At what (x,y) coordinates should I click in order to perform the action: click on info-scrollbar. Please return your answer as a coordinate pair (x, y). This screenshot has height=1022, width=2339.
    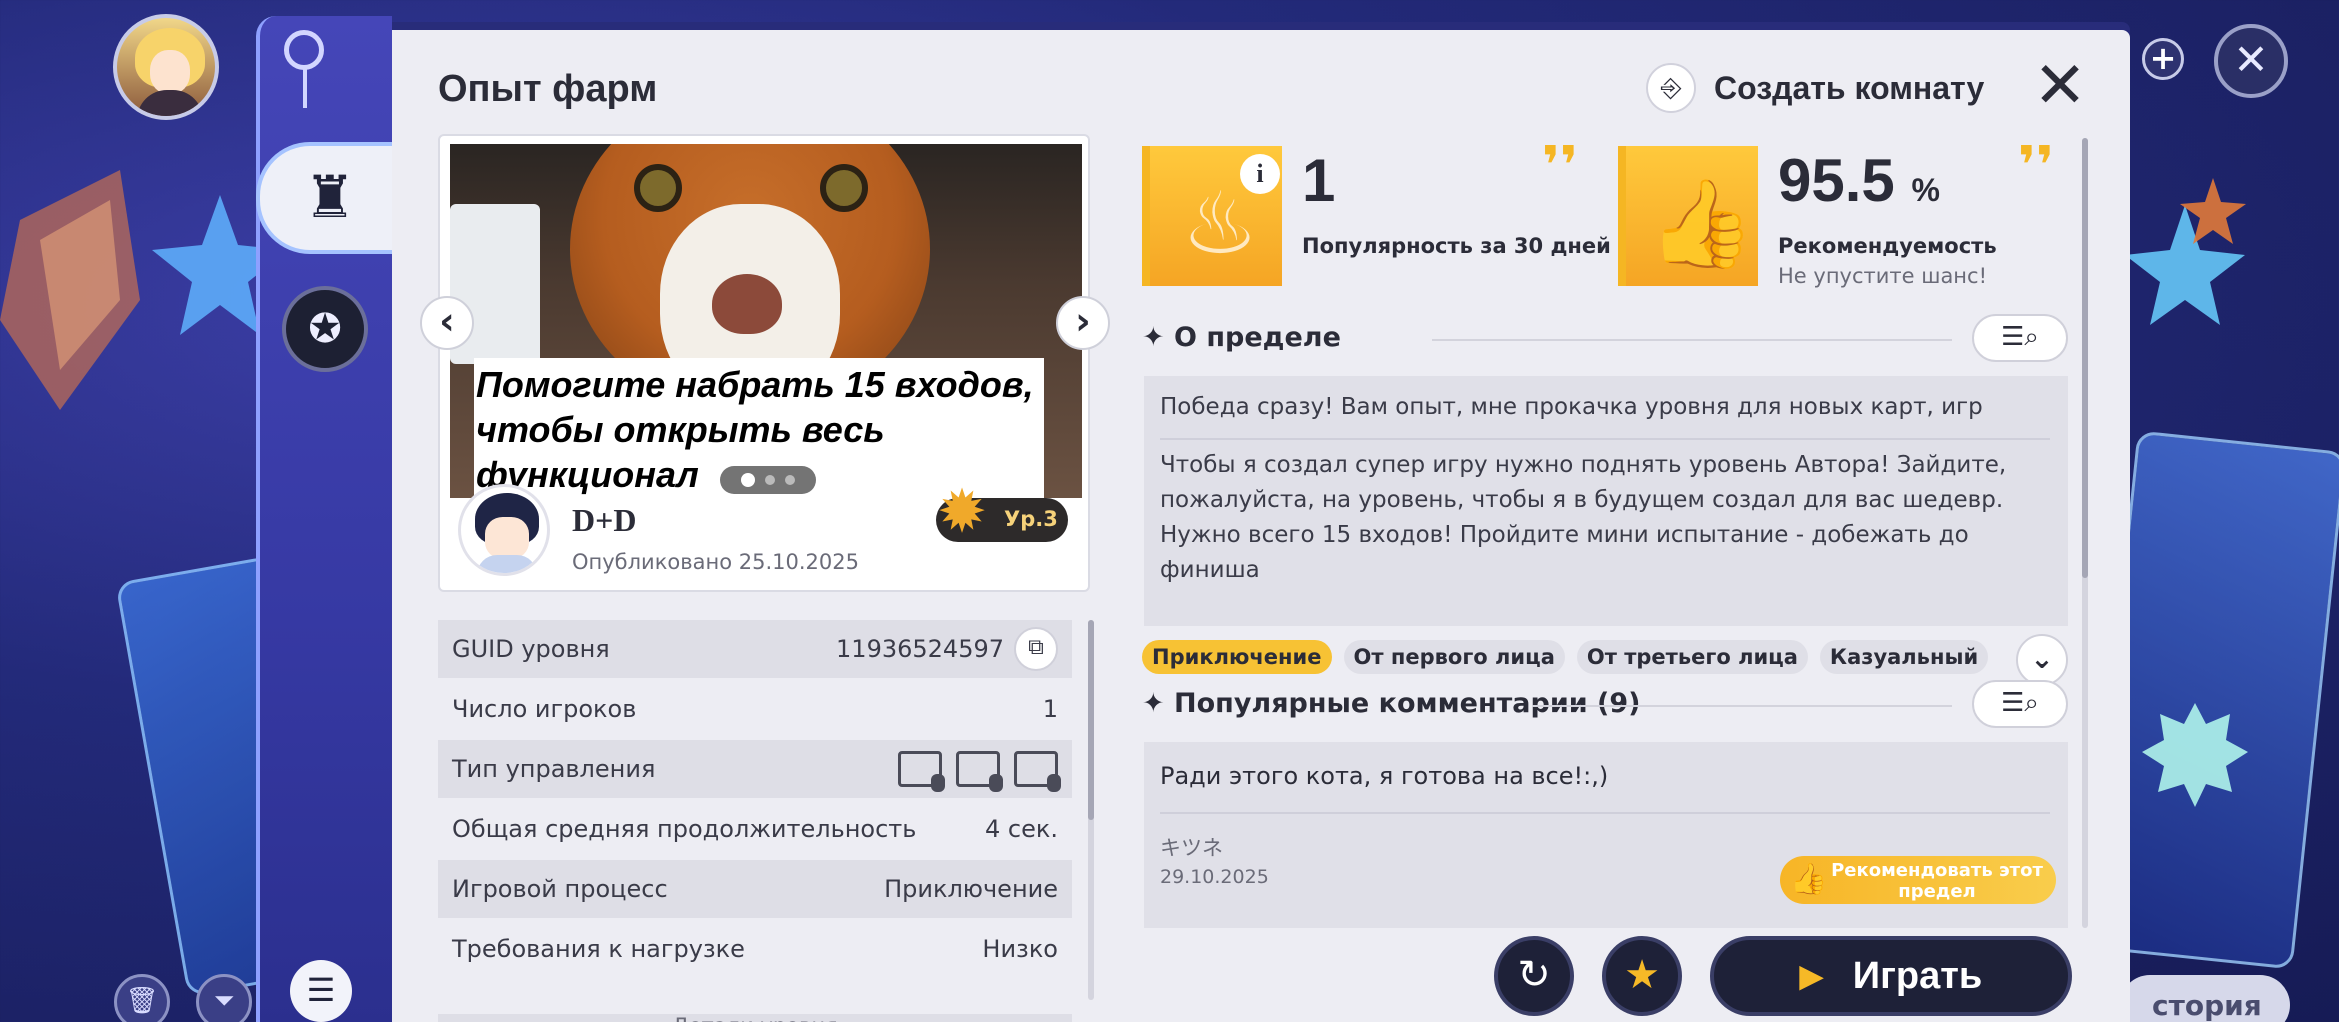
    Looking at the image, I should click on (1091, 810).